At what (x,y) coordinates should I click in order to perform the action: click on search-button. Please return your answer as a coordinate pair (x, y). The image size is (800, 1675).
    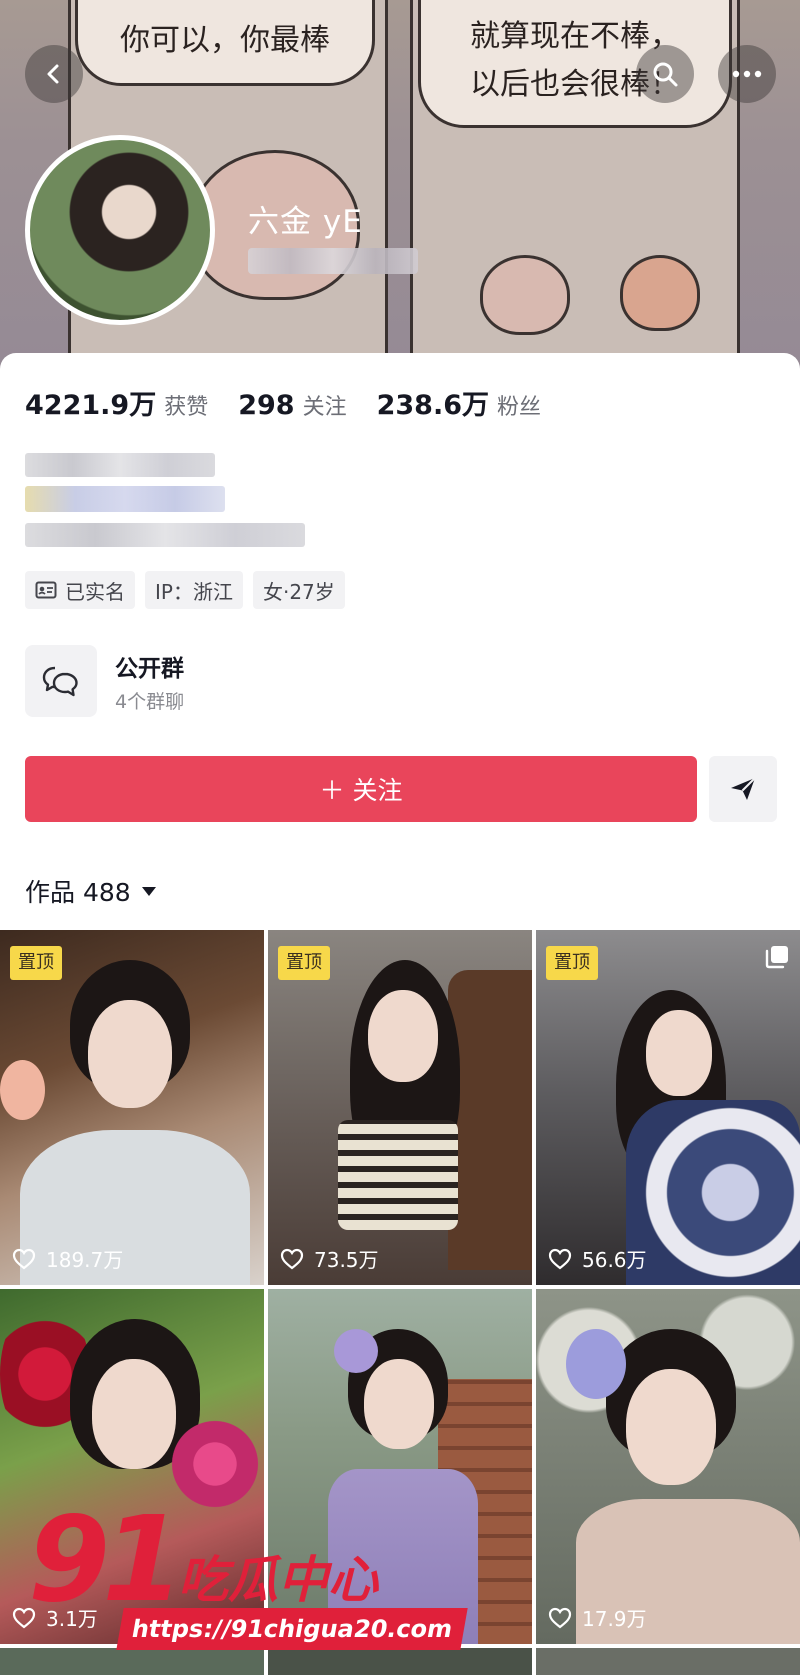
    Looking at the image, I should click on (665, 74).